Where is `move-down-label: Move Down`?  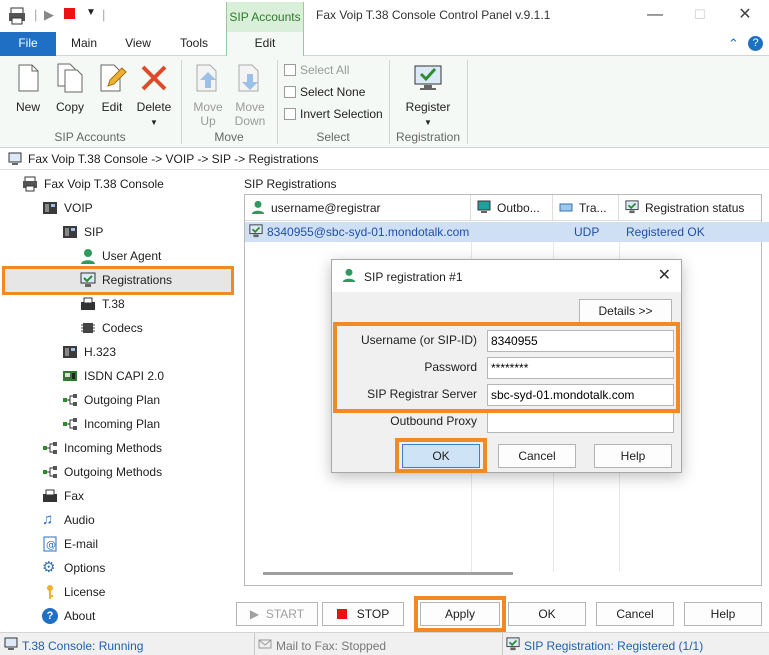
move-down-label: Move Down is located at coordinates (250, 114).